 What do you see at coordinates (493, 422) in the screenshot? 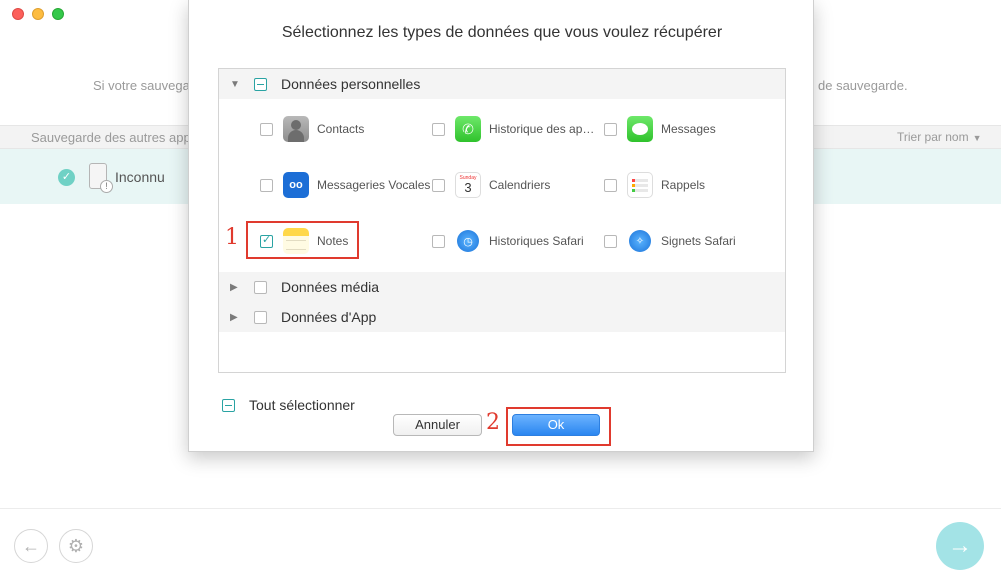
I see `step-2-marker: 2` at bounding box center [493, 422].